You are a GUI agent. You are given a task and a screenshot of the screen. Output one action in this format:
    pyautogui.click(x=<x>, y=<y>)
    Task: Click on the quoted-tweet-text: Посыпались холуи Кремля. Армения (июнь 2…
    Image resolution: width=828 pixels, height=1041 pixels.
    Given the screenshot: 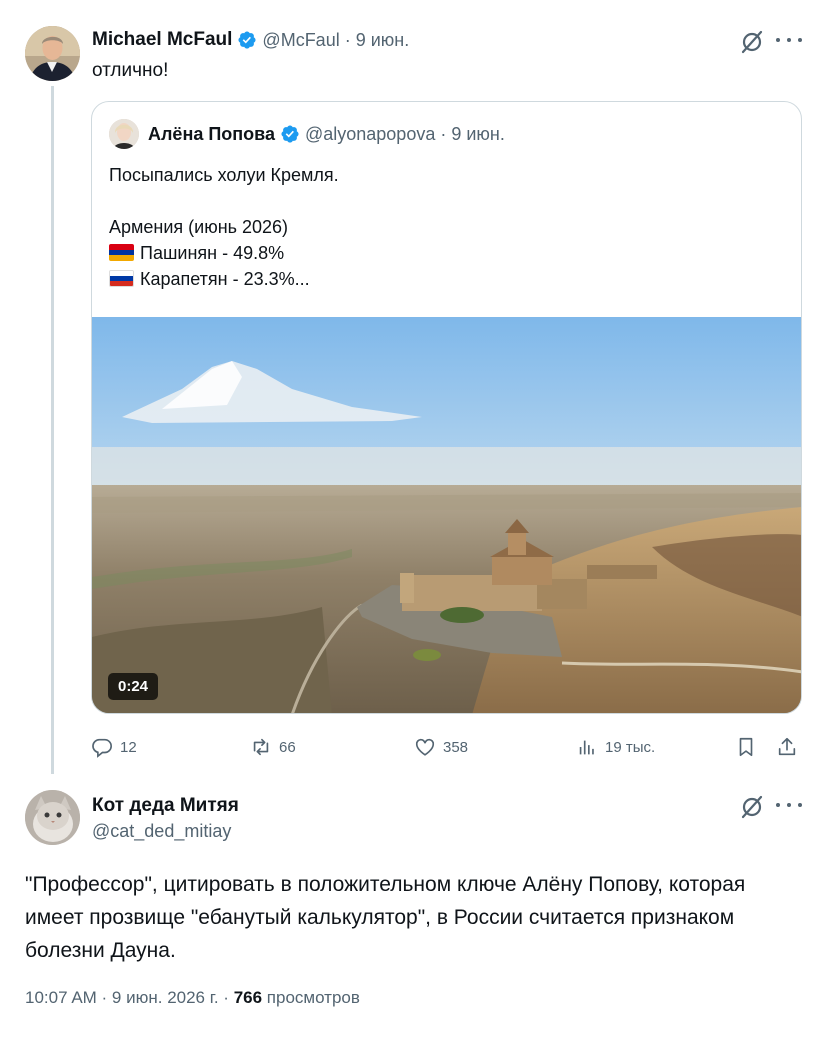 What is the action you would take?
    pyautogui.click(x=224, y=227)
    